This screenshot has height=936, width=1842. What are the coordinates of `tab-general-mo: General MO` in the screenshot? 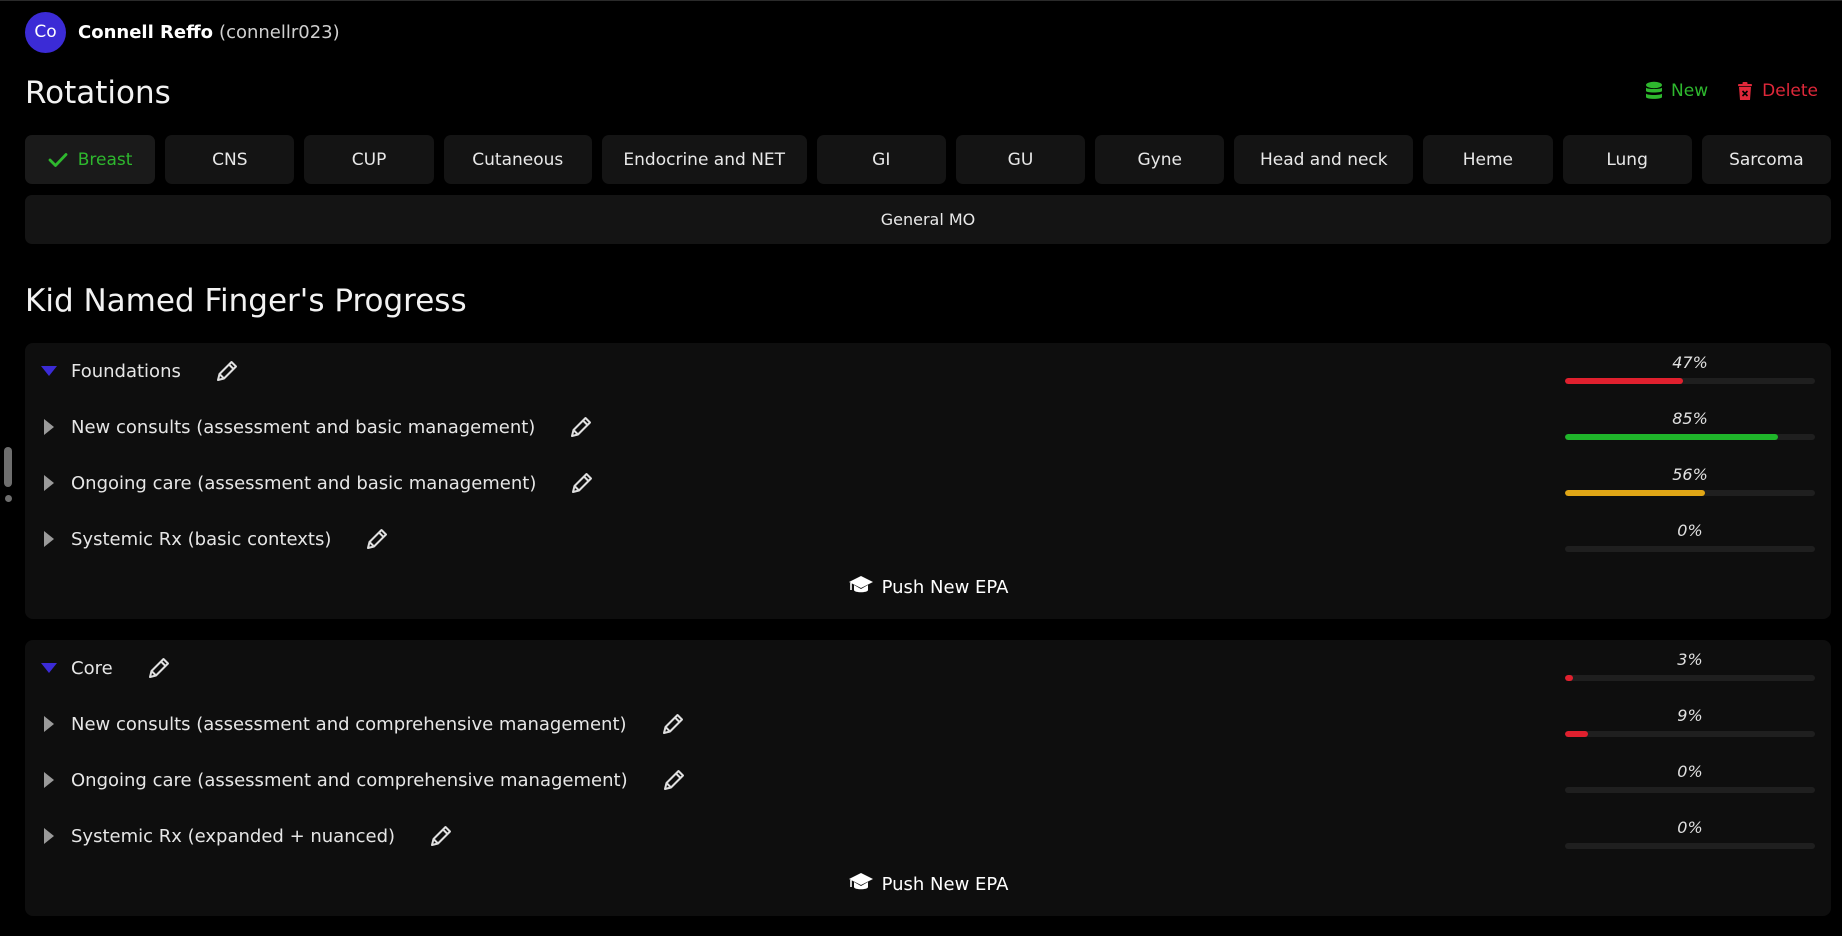 It's located at (928, 219).